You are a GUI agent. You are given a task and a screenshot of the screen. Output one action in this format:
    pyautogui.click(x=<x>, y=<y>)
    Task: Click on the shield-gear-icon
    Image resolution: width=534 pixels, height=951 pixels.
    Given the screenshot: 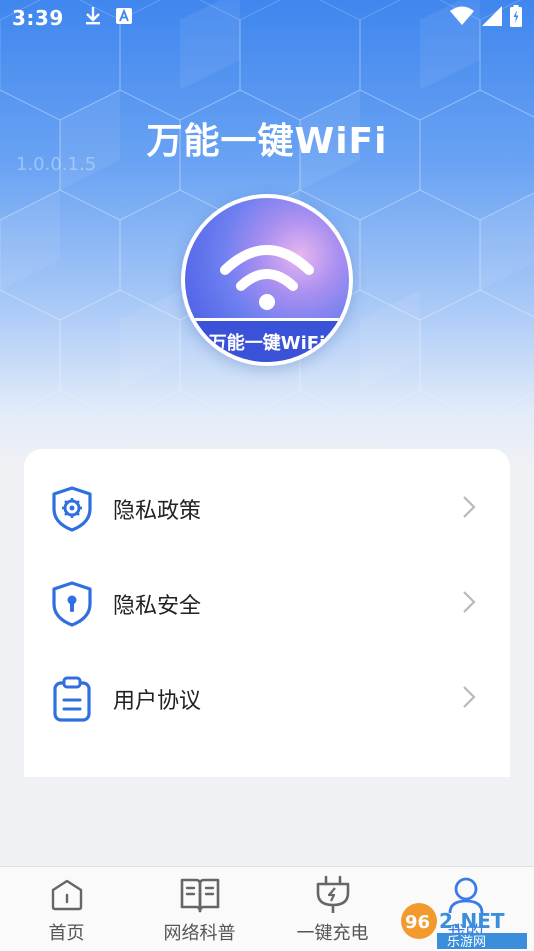 What is the action you would take?
    pyautogui.click(x=72, y=509)
    